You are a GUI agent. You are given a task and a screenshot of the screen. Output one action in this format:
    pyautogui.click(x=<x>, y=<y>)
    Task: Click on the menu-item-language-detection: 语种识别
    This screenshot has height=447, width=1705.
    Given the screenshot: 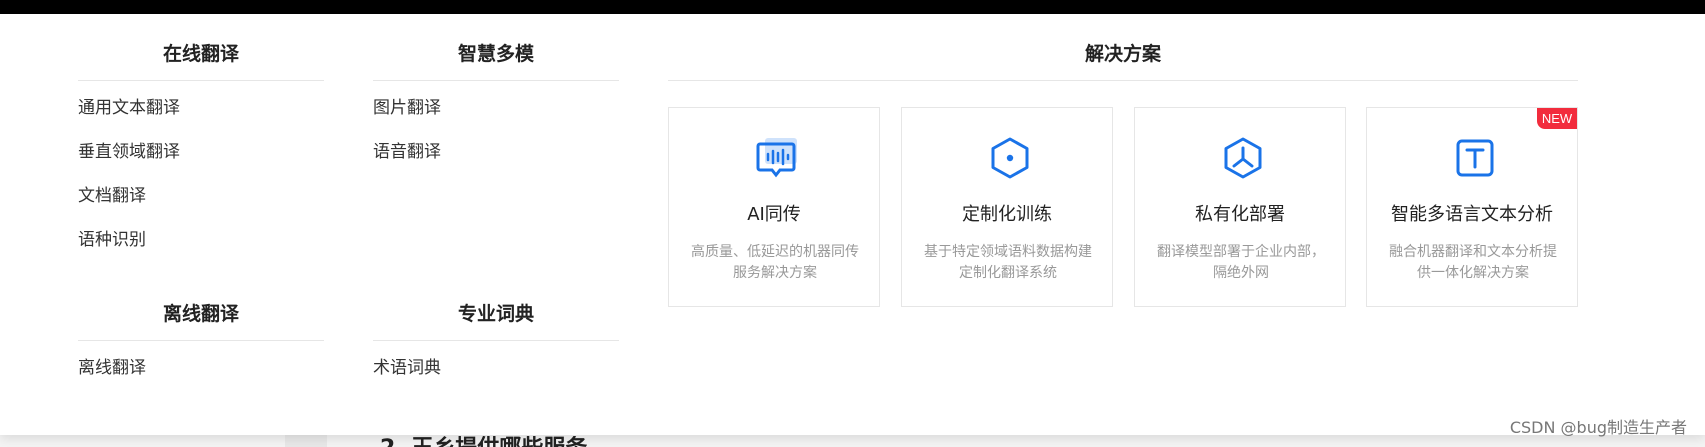 What is the action you would take?
    pyautogui.click(x=201, y=252)
    